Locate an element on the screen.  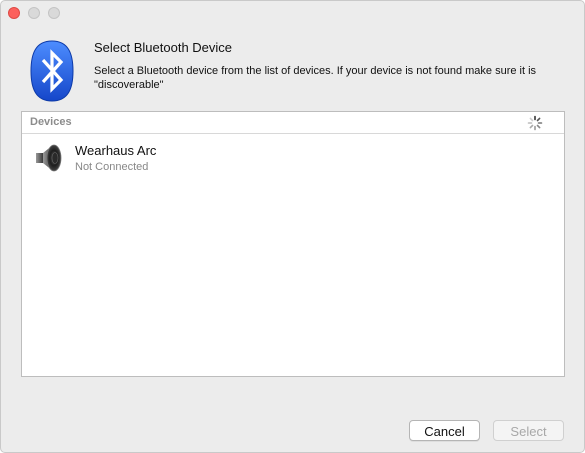
title-bar is located at coordinates (292, 12).